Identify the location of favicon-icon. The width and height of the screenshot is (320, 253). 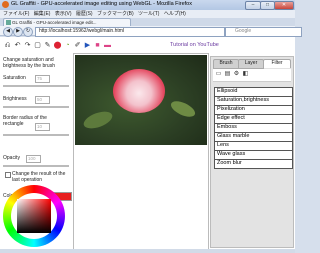
(8, 22).